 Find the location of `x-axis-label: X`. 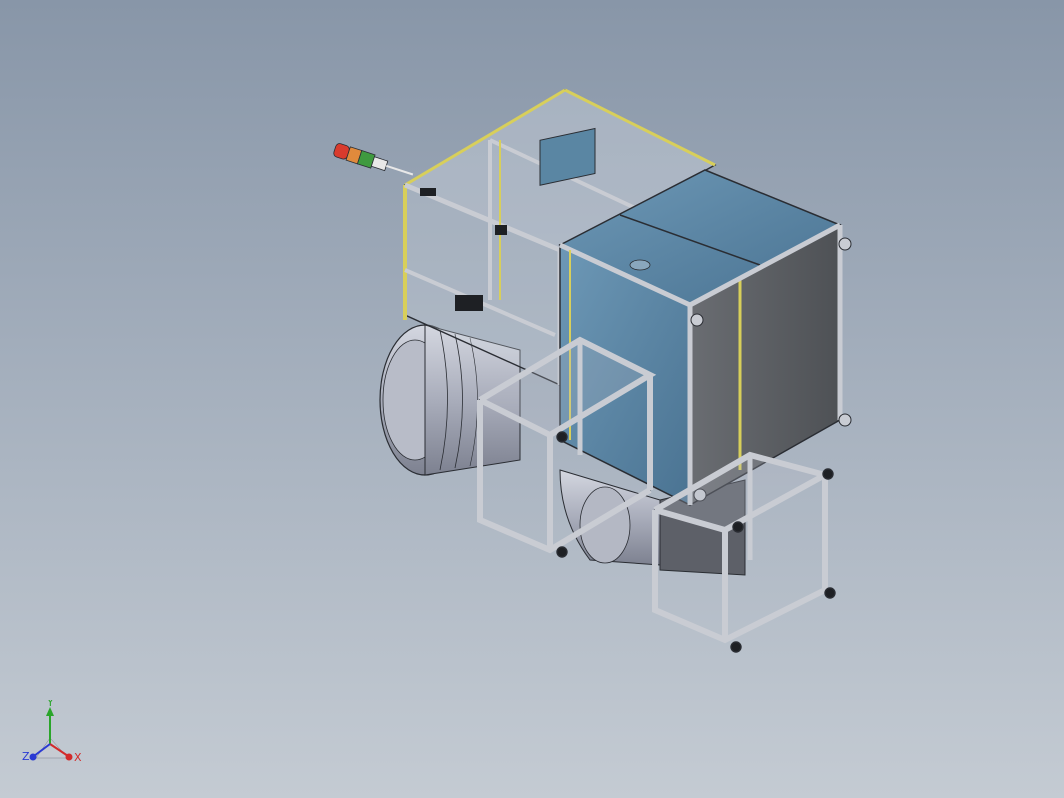

x-axis-label: X is located at coordinates (78, 757).